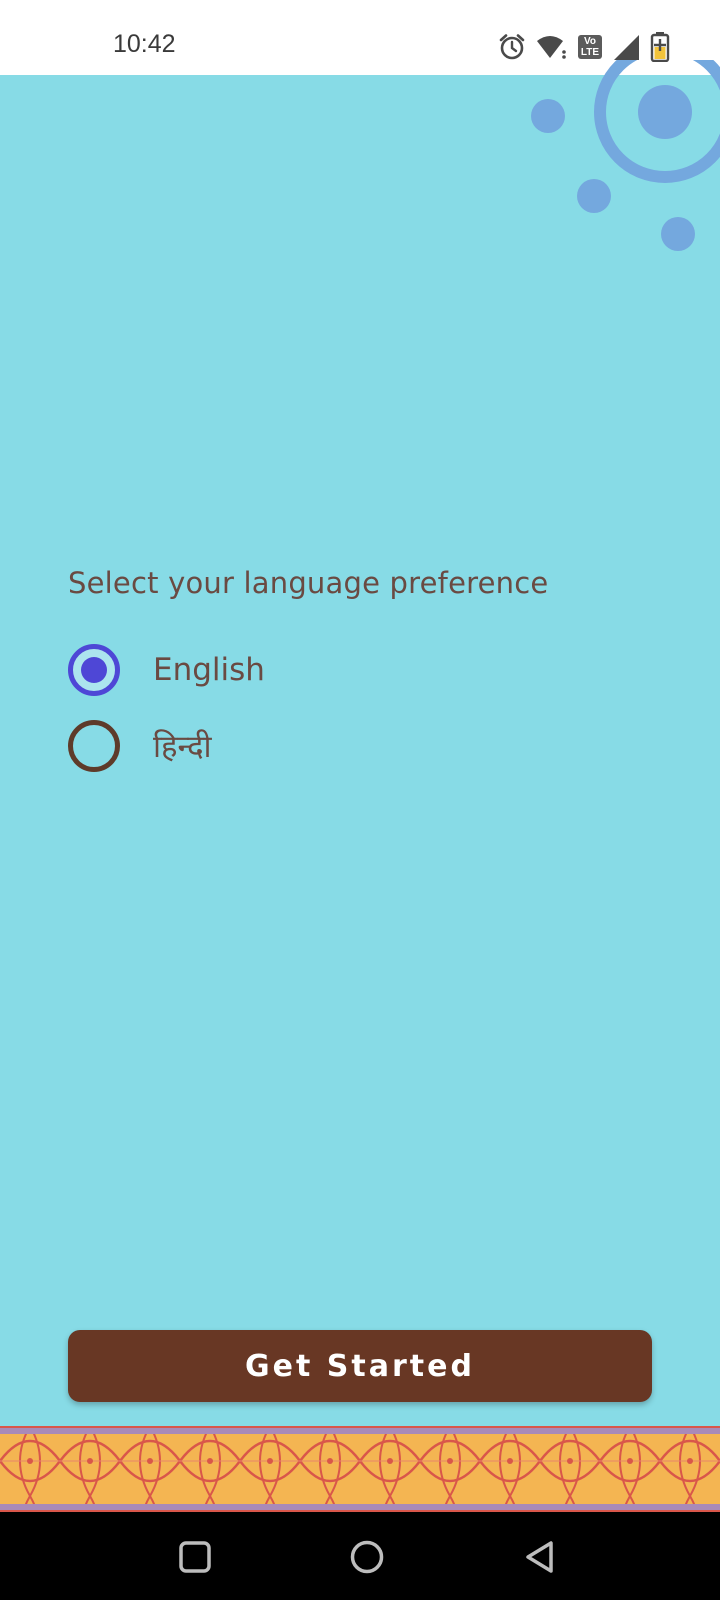  Describe the element at coordinates (94, 746) in the screenshot. I see `radio-button-hindi` at that location.